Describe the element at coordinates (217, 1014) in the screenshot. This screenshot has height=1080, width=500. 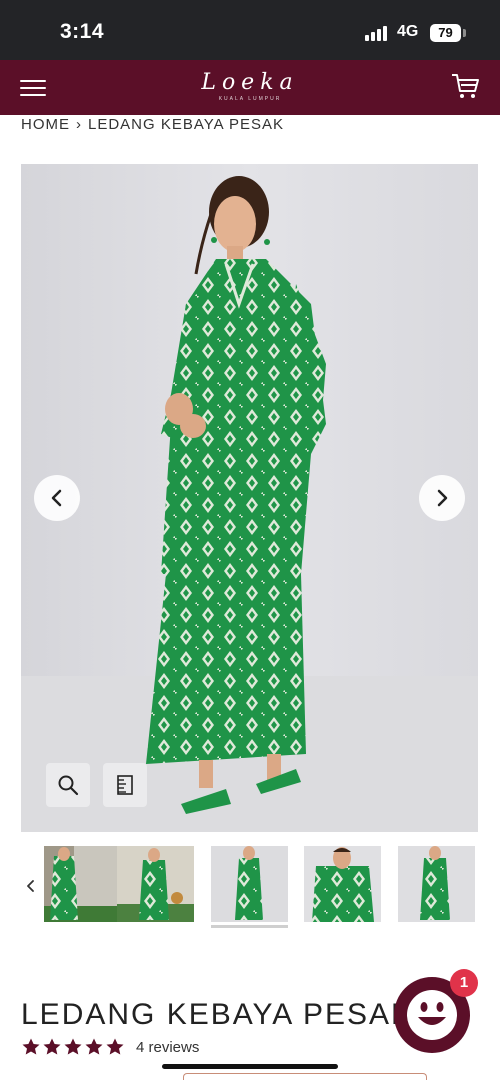
I see `product-title: LEDANG KEBAYA PESAK` at that location.